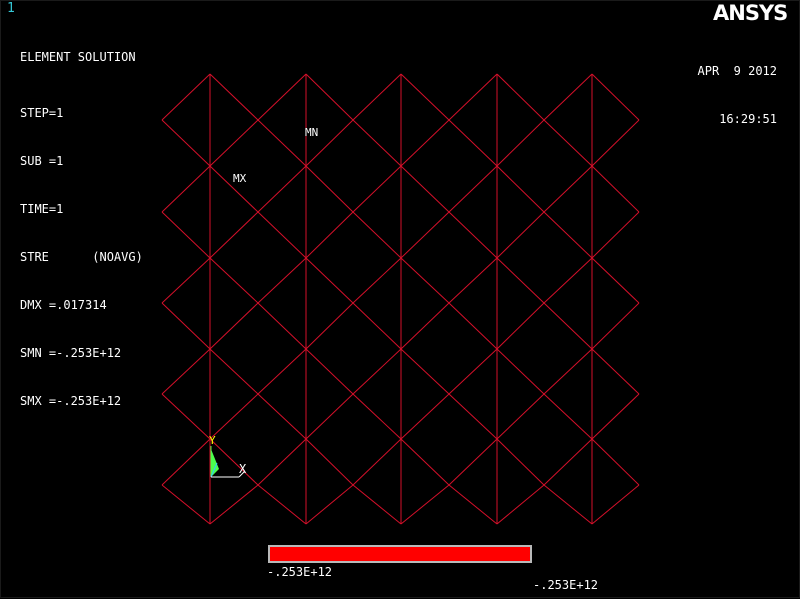 The height and width of the screenshot is (599, 800). Describe the element at coordinates (240, 178) in the screenshot. I see `max-marker: MX` at that location.